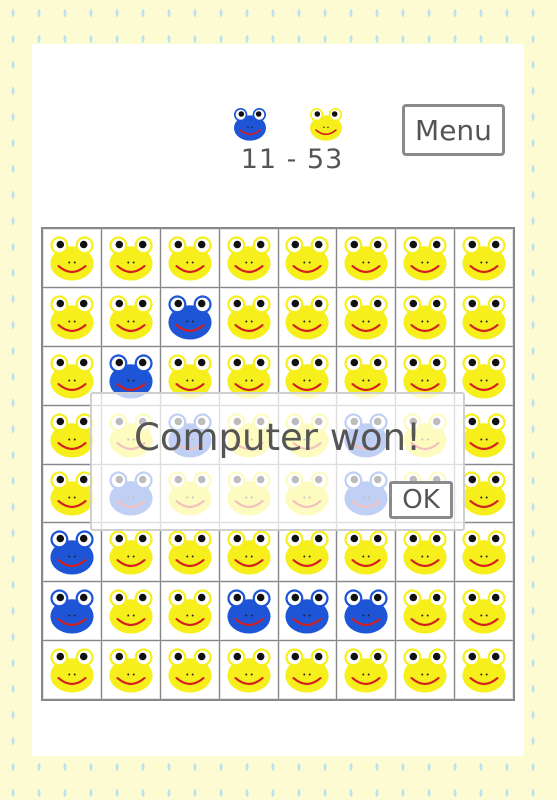 The height and width of the screenshot is (800, 557). I want to click on ok-button: OK, so click(421, 500).